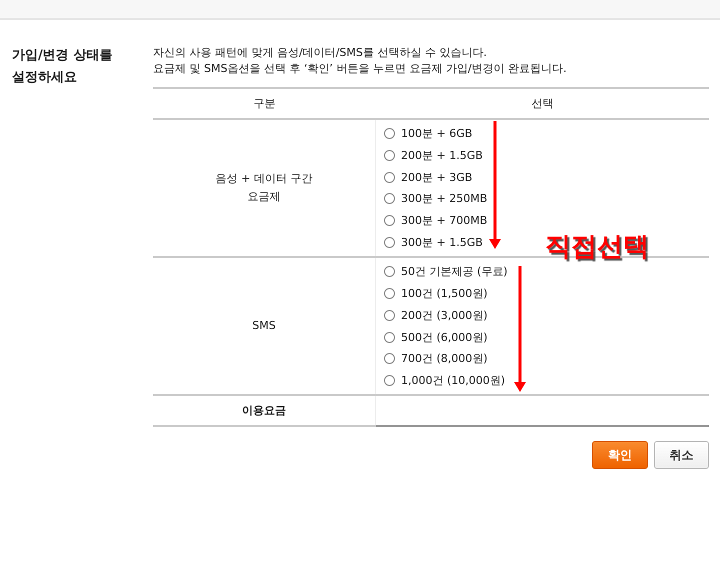  What do you see at coordinates (436, 198) in the screenshot?
I see `radio-option: 300분 + 250MB` at bounding box center [436, 198].